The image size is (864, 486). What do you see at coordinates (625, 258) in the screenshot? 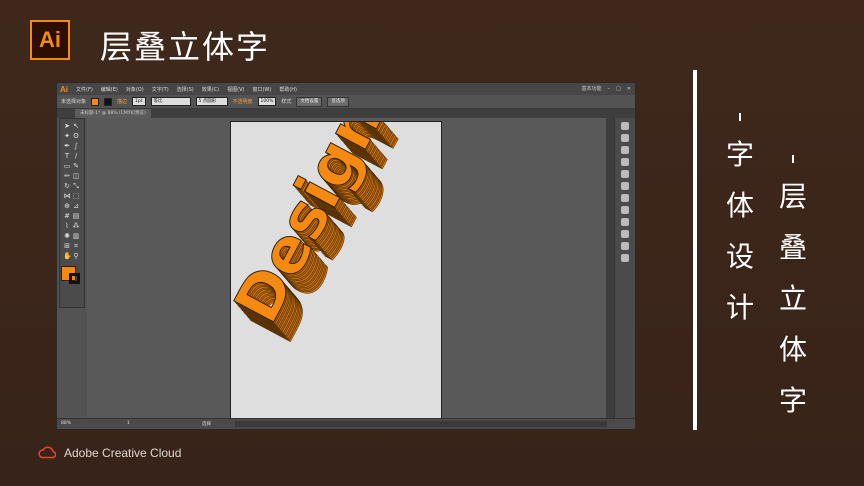
I see `artboards-icon` at bounding box center [625, 258].